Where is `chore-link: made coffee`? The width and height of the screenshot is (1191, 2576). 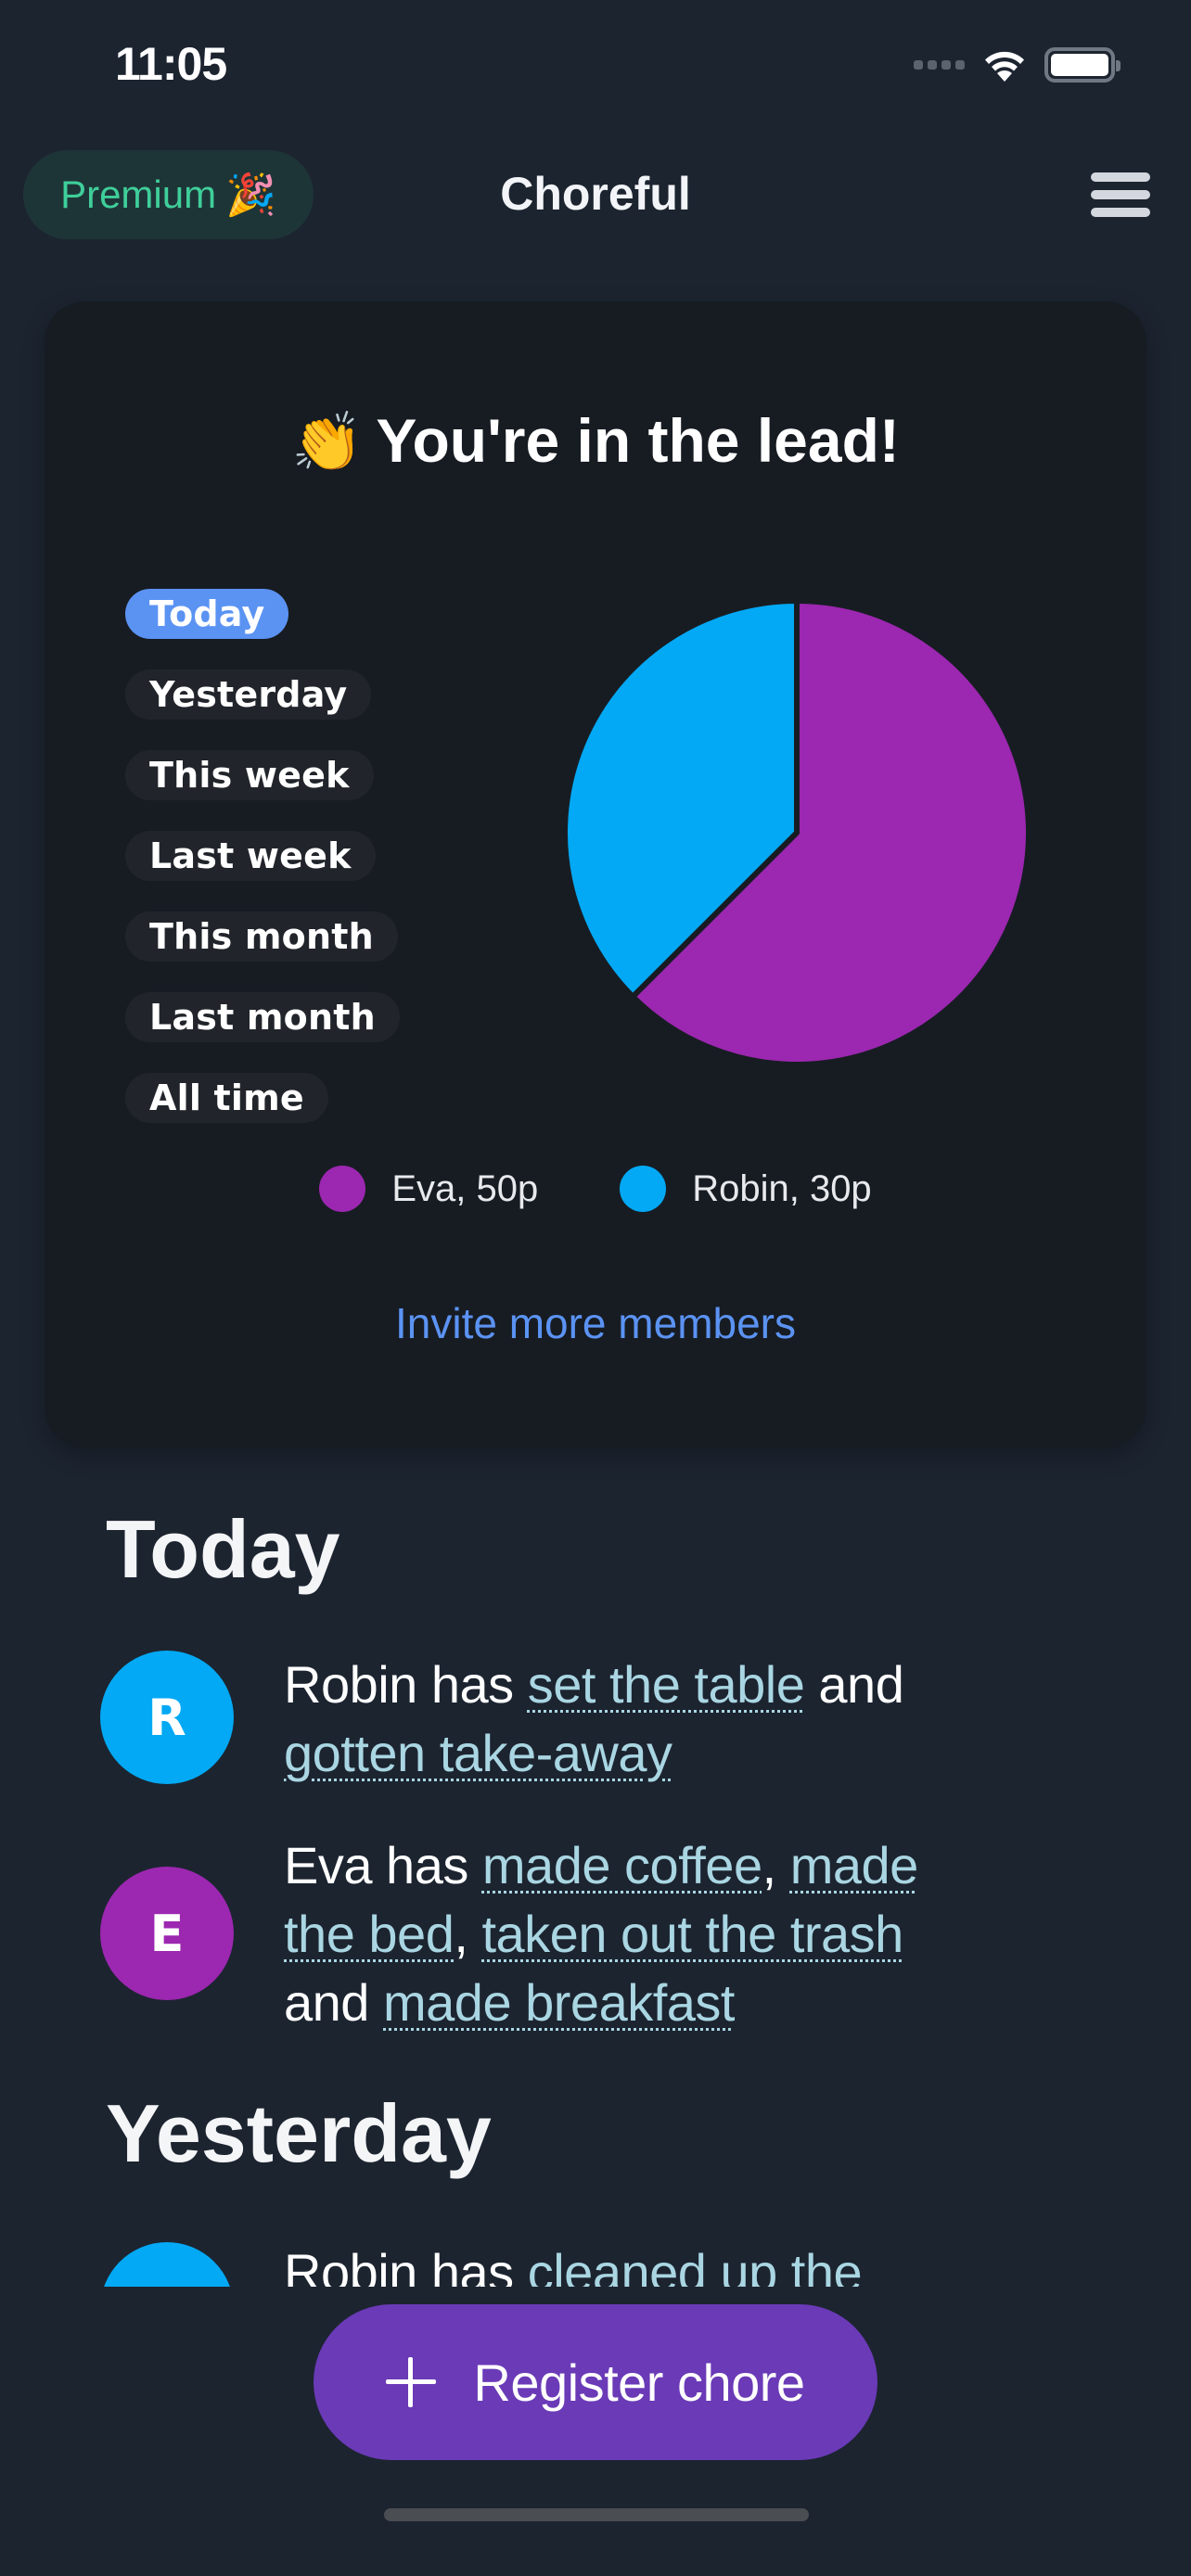 chore-link: made coffee is located at coordinates (622, 1865).